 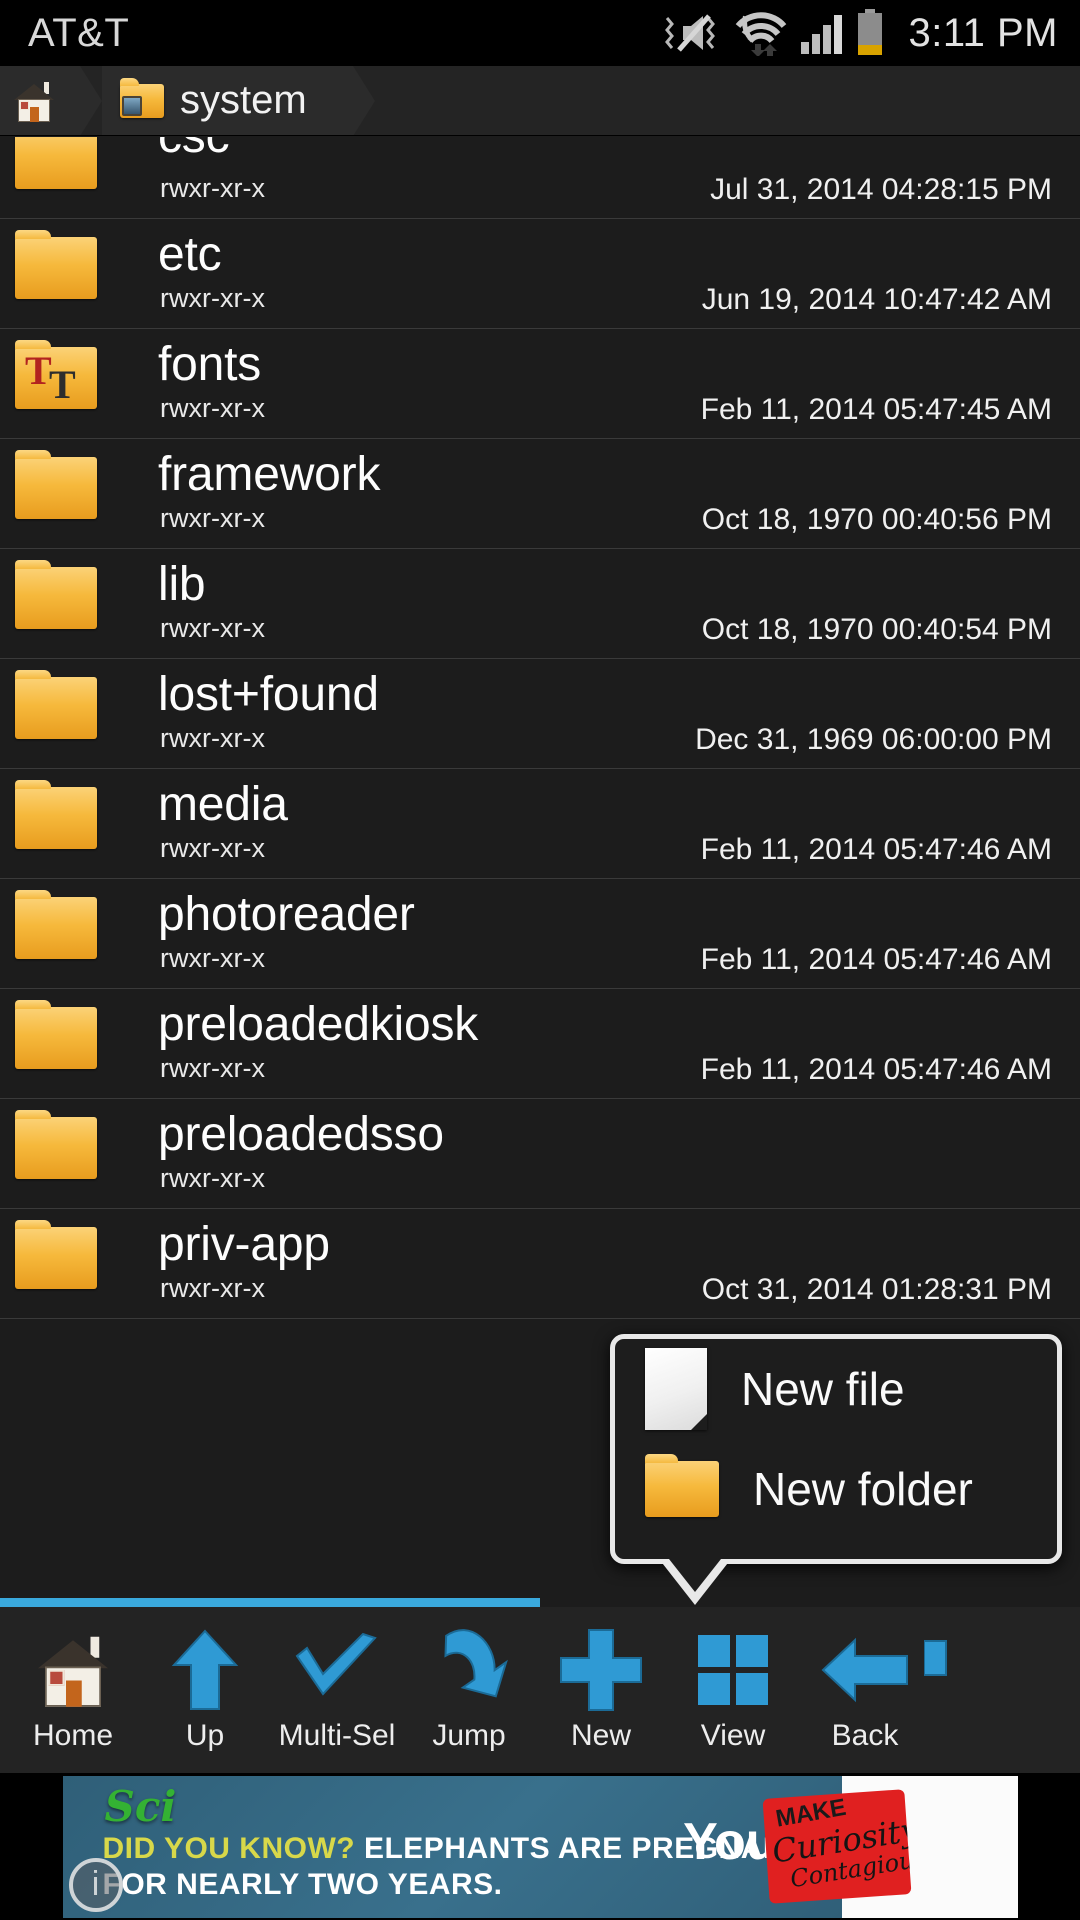 I want to click on fonts-folder-icon: TT, so click(x=56, y=374).